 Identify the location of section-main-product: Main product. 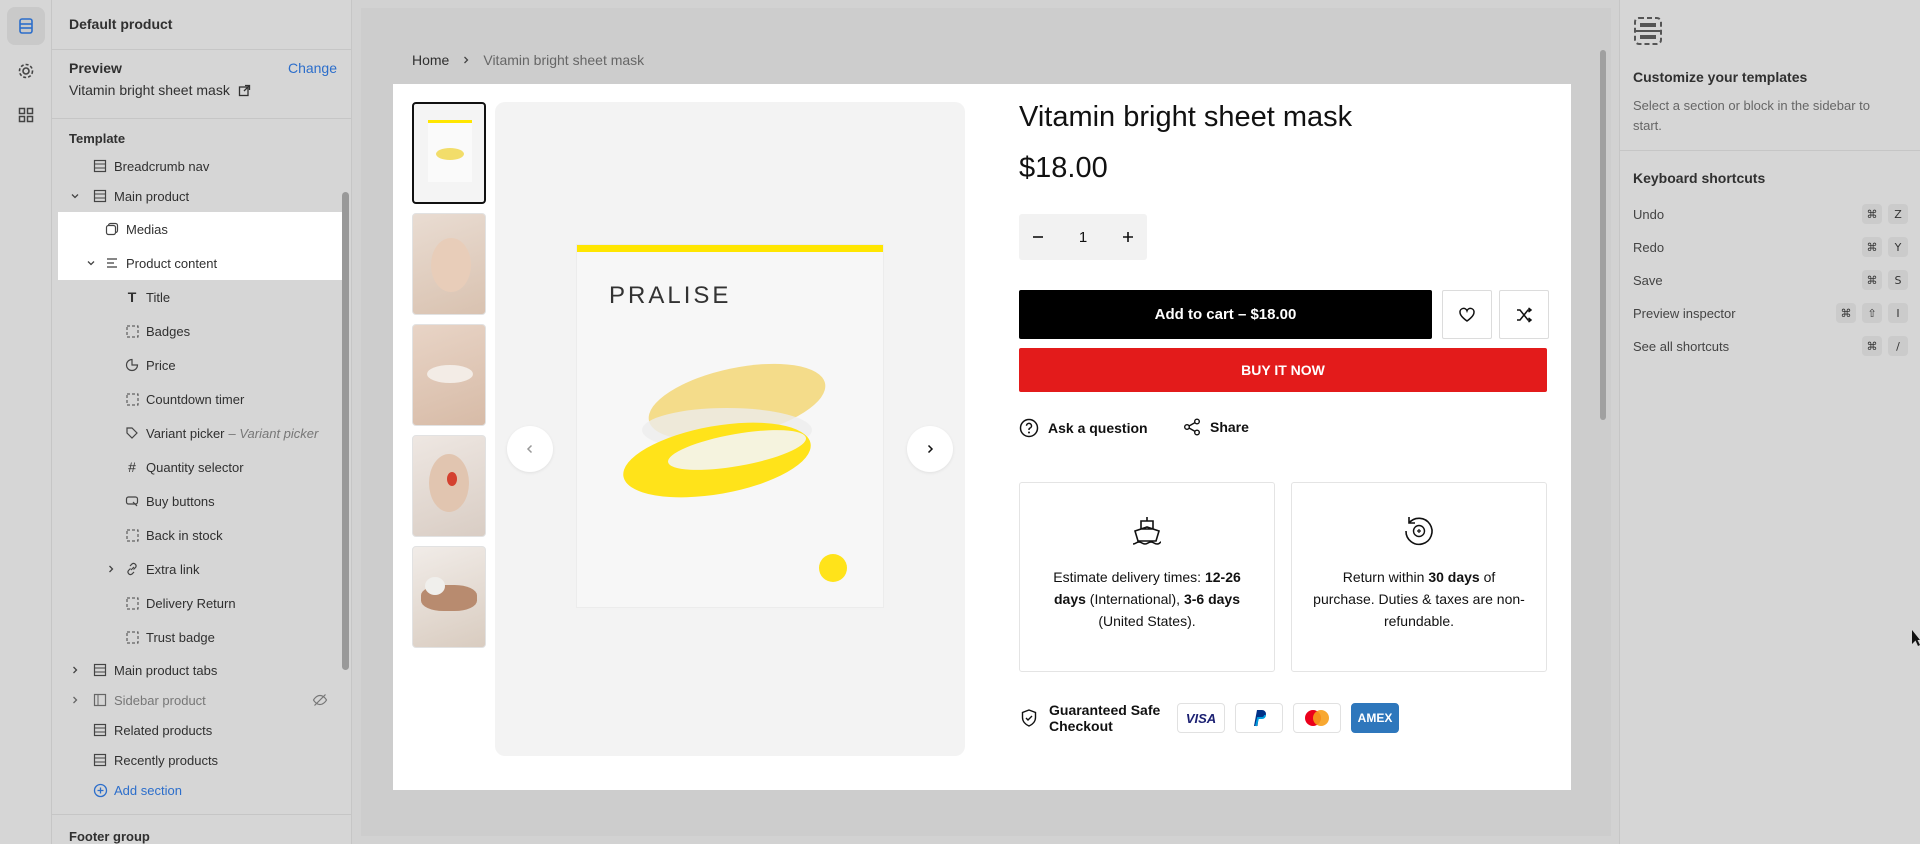
(198, 196).